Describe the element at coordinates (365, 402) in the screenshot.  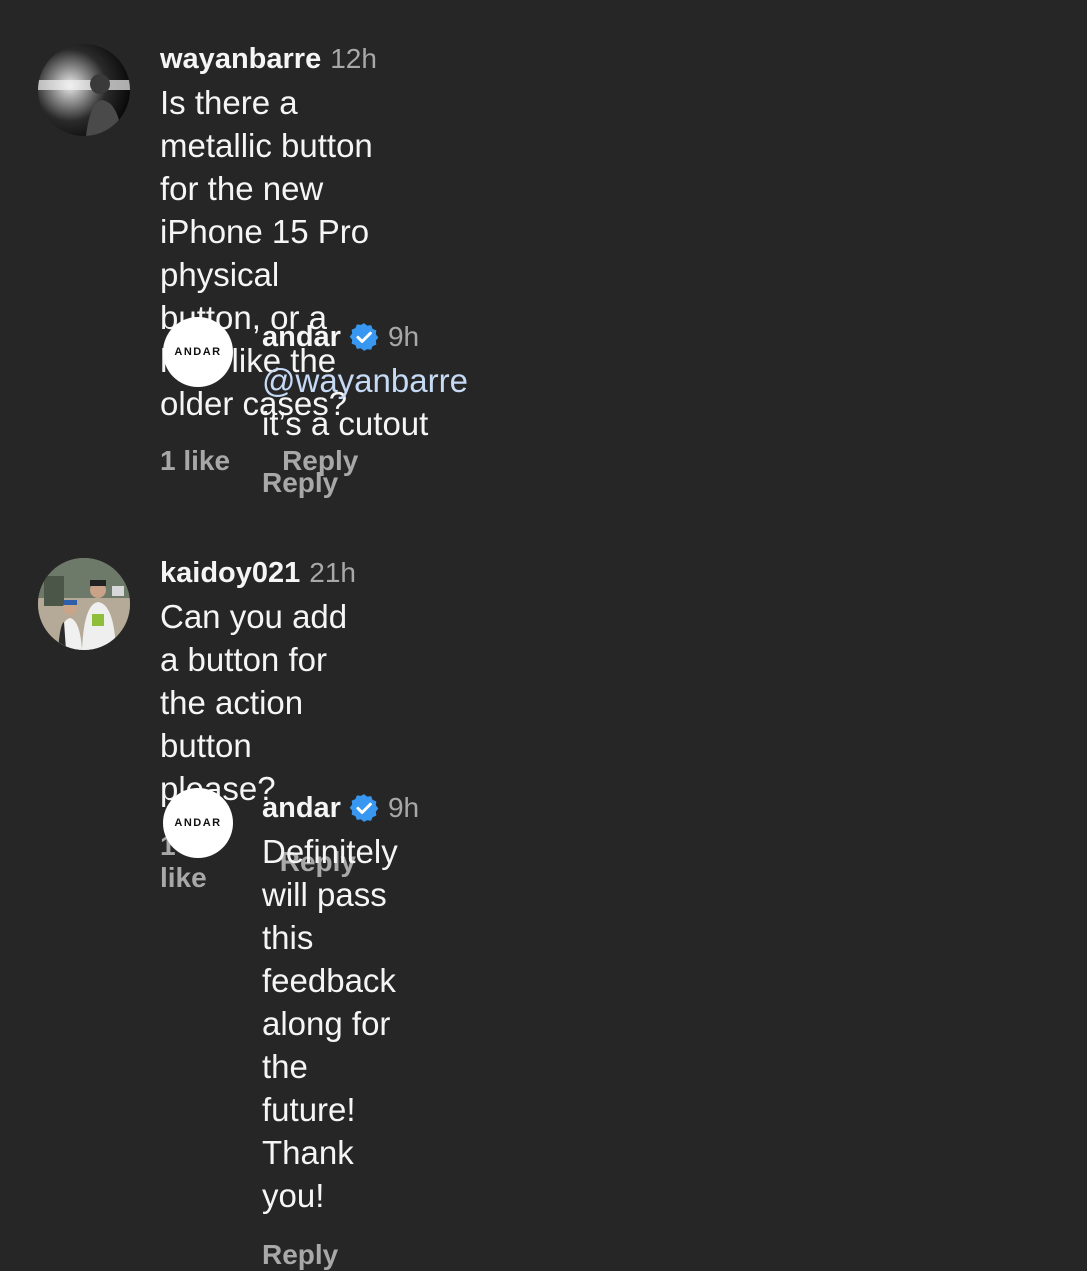
I see `comment-text: @wayanbarre it’s a cutout` at that location.